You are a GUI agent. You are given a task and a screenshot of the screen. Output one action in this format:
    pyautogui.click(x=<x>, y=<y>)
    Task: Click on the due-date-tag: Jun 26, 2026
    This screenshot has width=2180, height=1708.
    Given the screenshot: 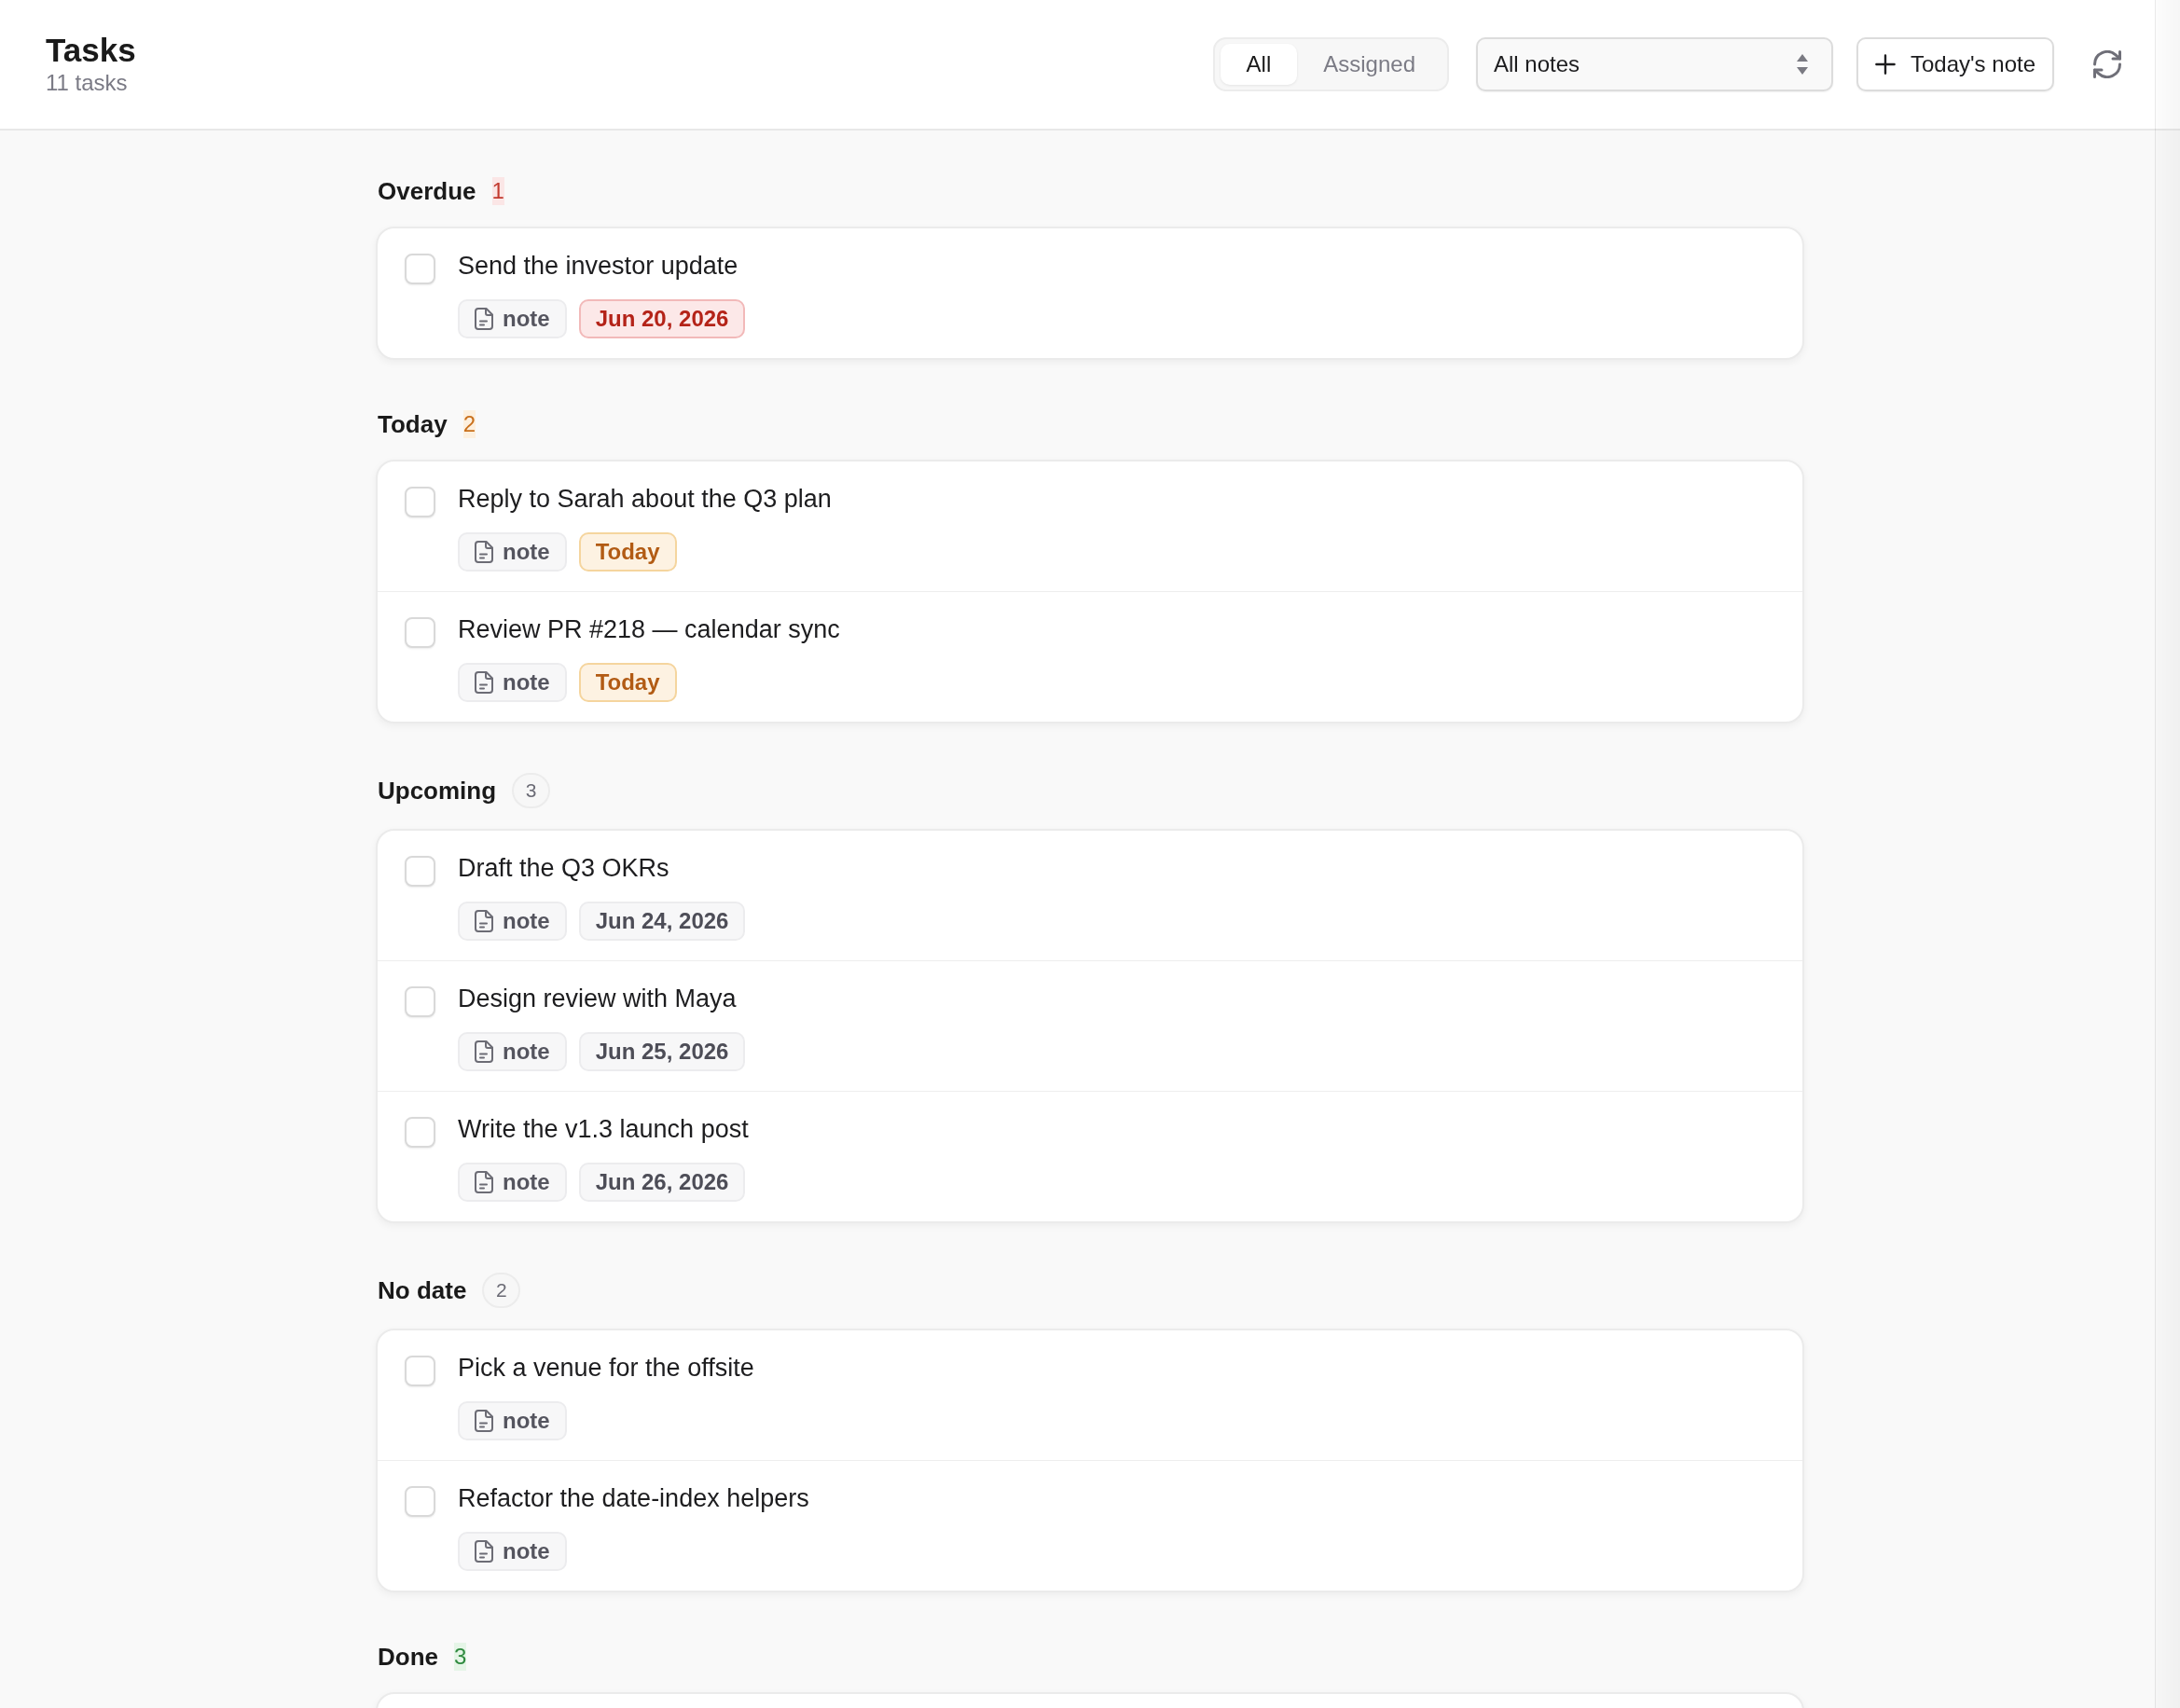 What is the action you would take?
    pyautogui.click(x=662, y=1183)
    